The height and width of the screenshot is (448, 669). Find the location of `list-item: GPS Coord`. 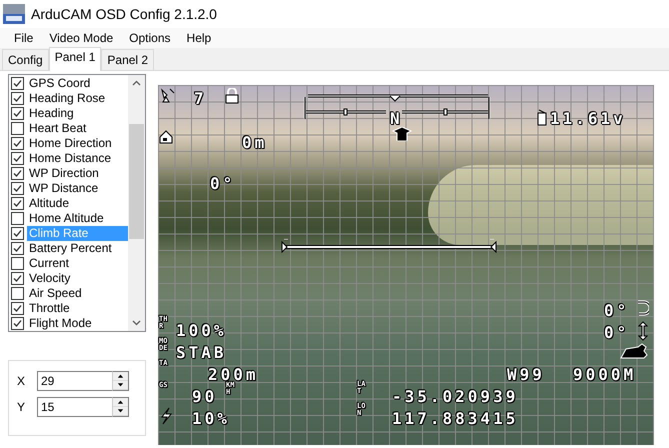

list-item: GPS Coord is located at coordinates (77, 83).